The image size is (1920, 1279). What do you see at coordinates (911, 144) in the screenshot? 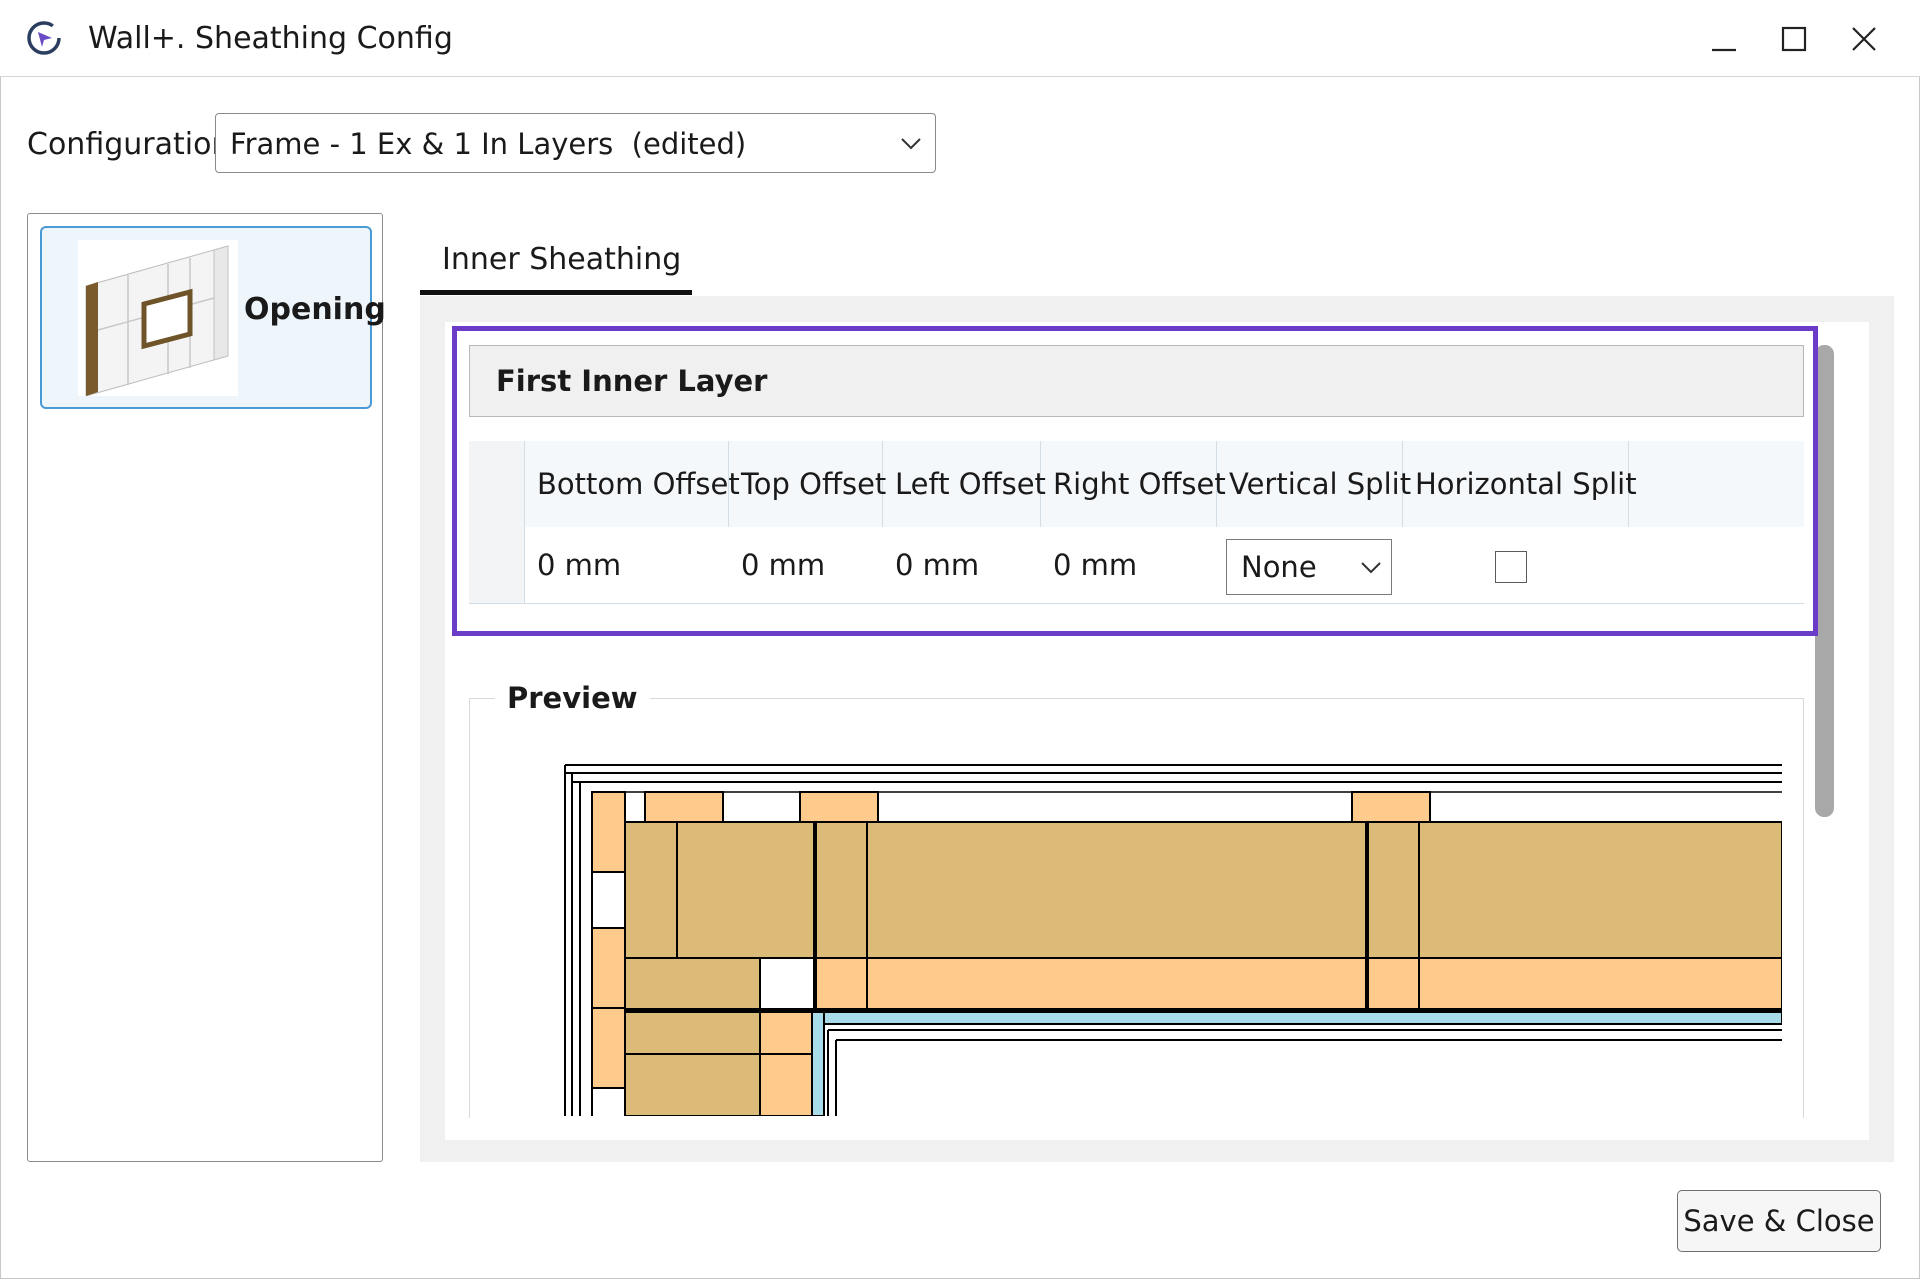
I see `chevron-down-icon` at bounding box center [911, 144].